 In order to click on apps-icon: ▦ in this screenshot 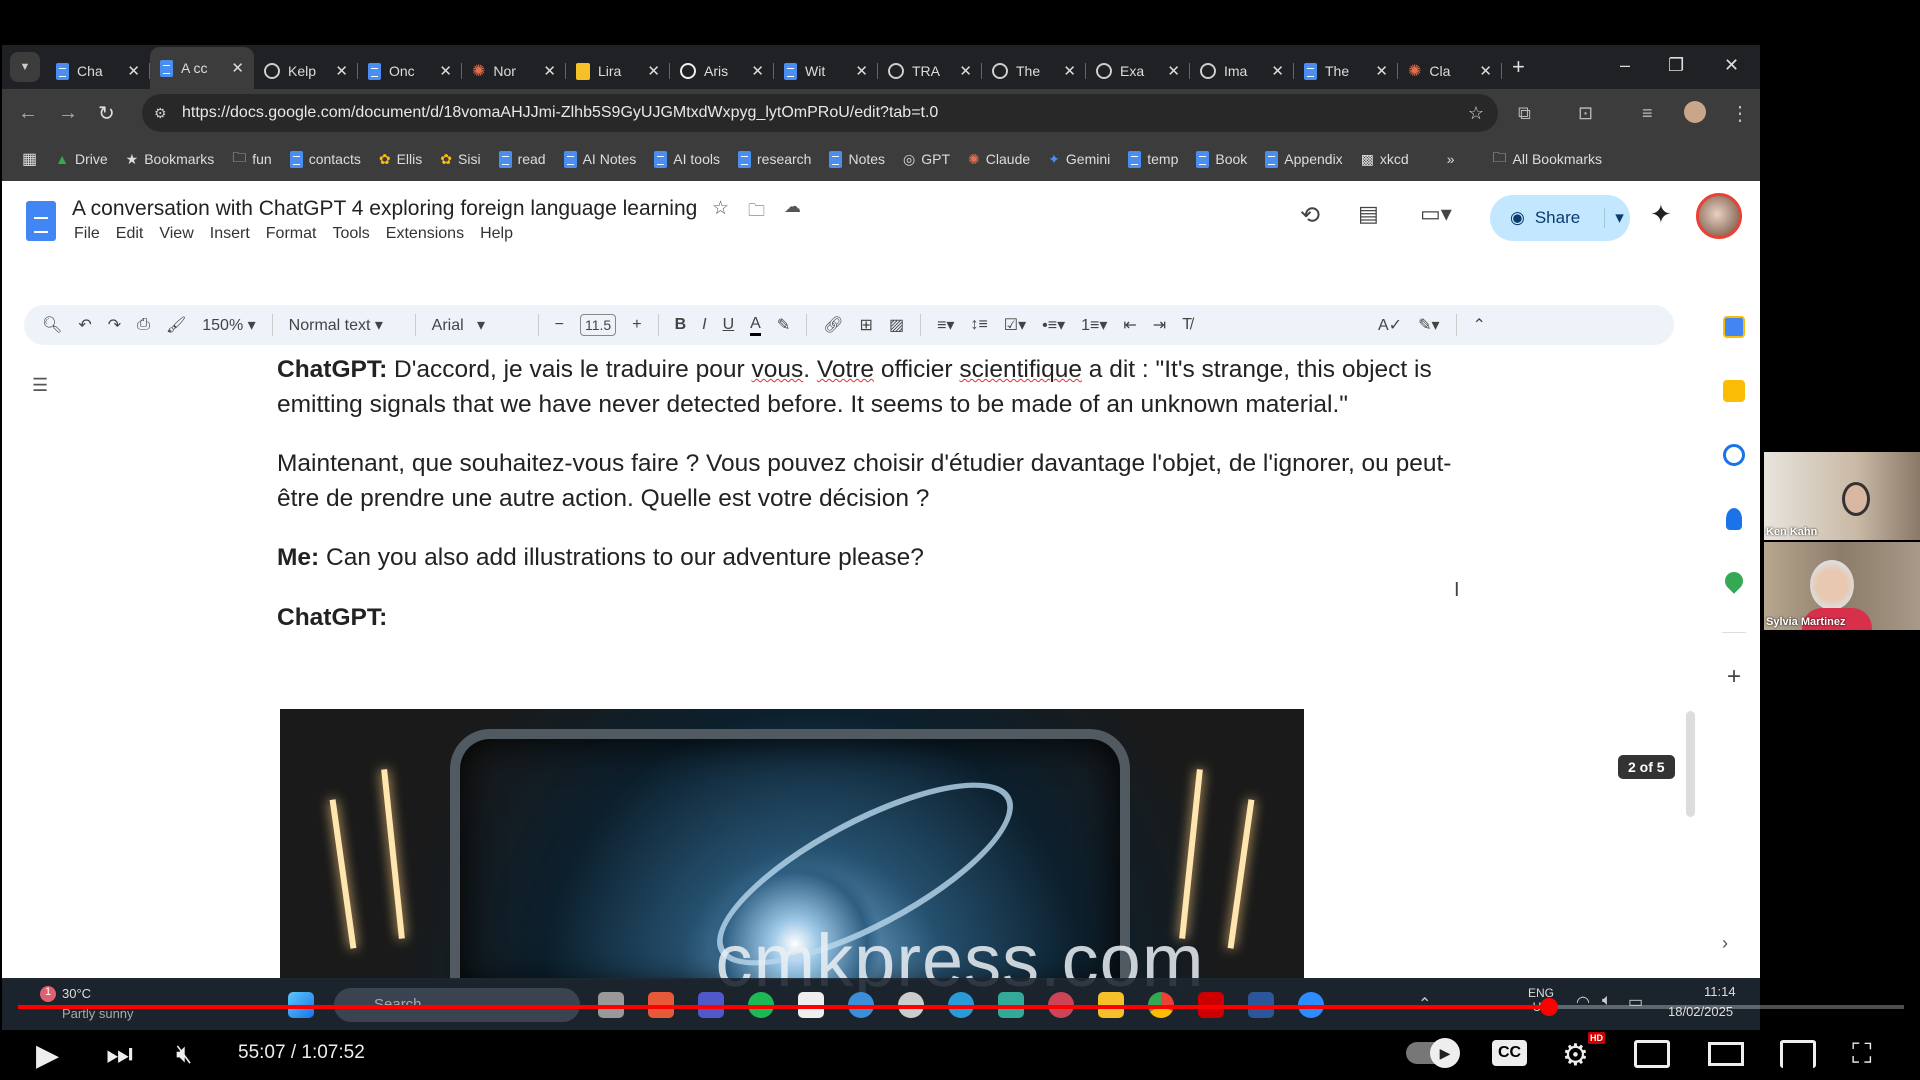, I will do `click(29, 159)`.